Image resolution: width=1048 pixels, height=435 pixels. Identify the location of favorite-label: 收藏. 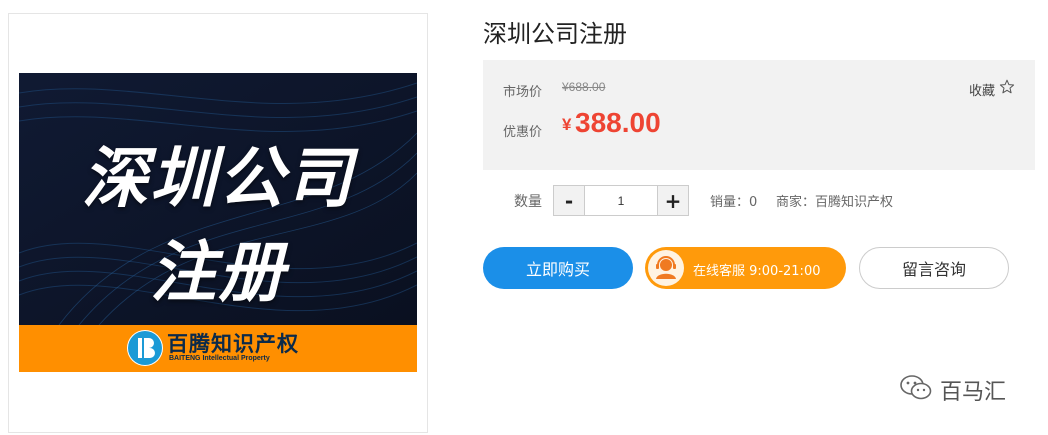
(982, 89).